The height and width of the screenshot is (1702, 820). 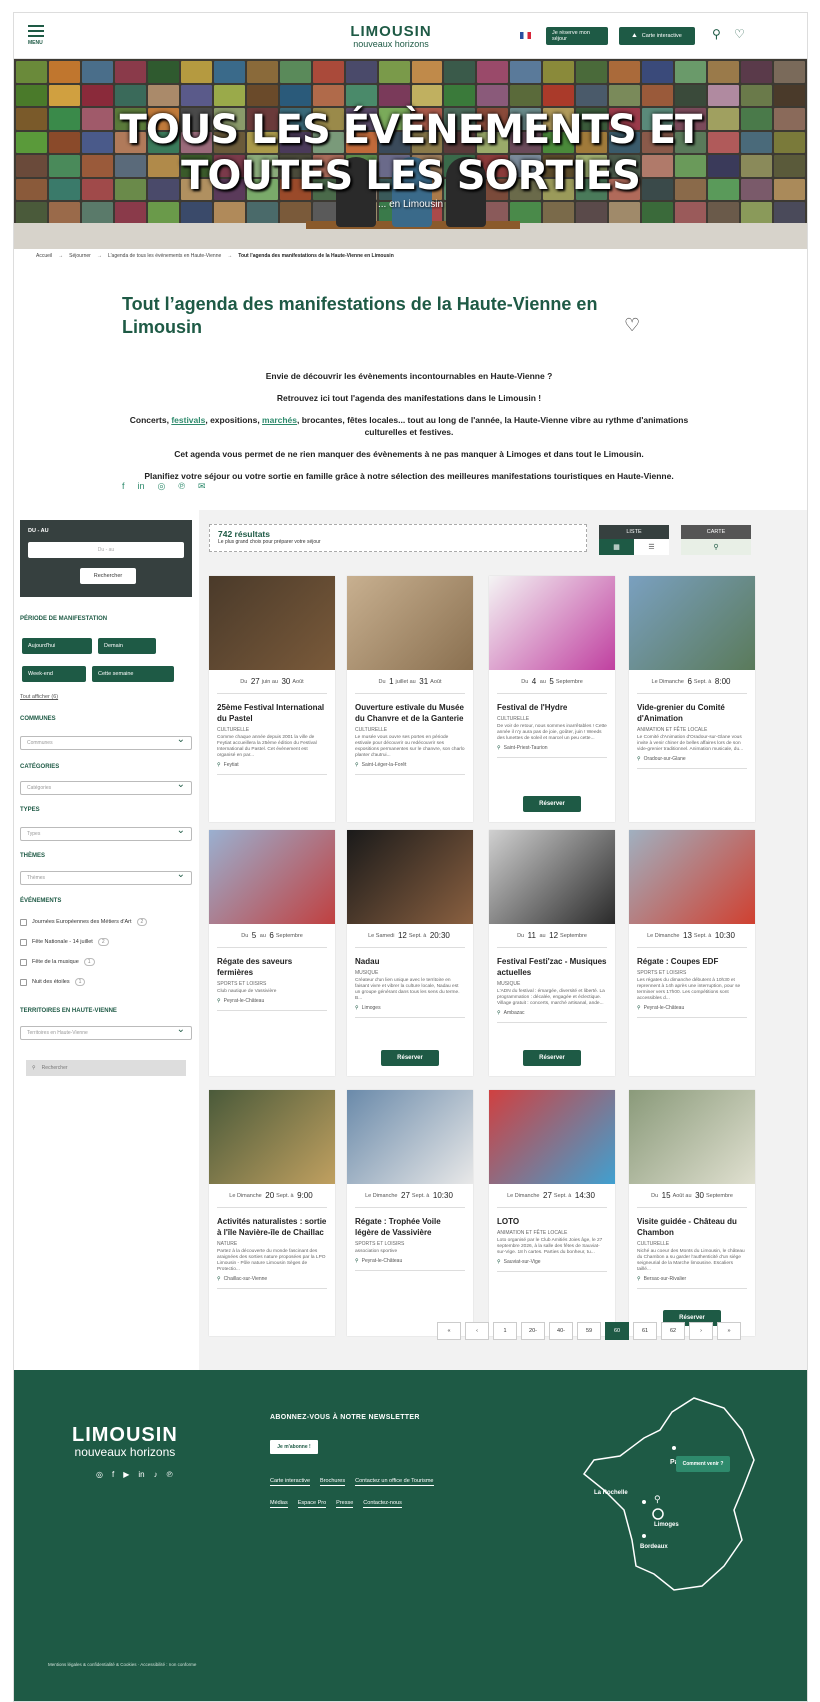 I want to click on event-title: Festival de l'Hydre, so click(x=552, y=707).